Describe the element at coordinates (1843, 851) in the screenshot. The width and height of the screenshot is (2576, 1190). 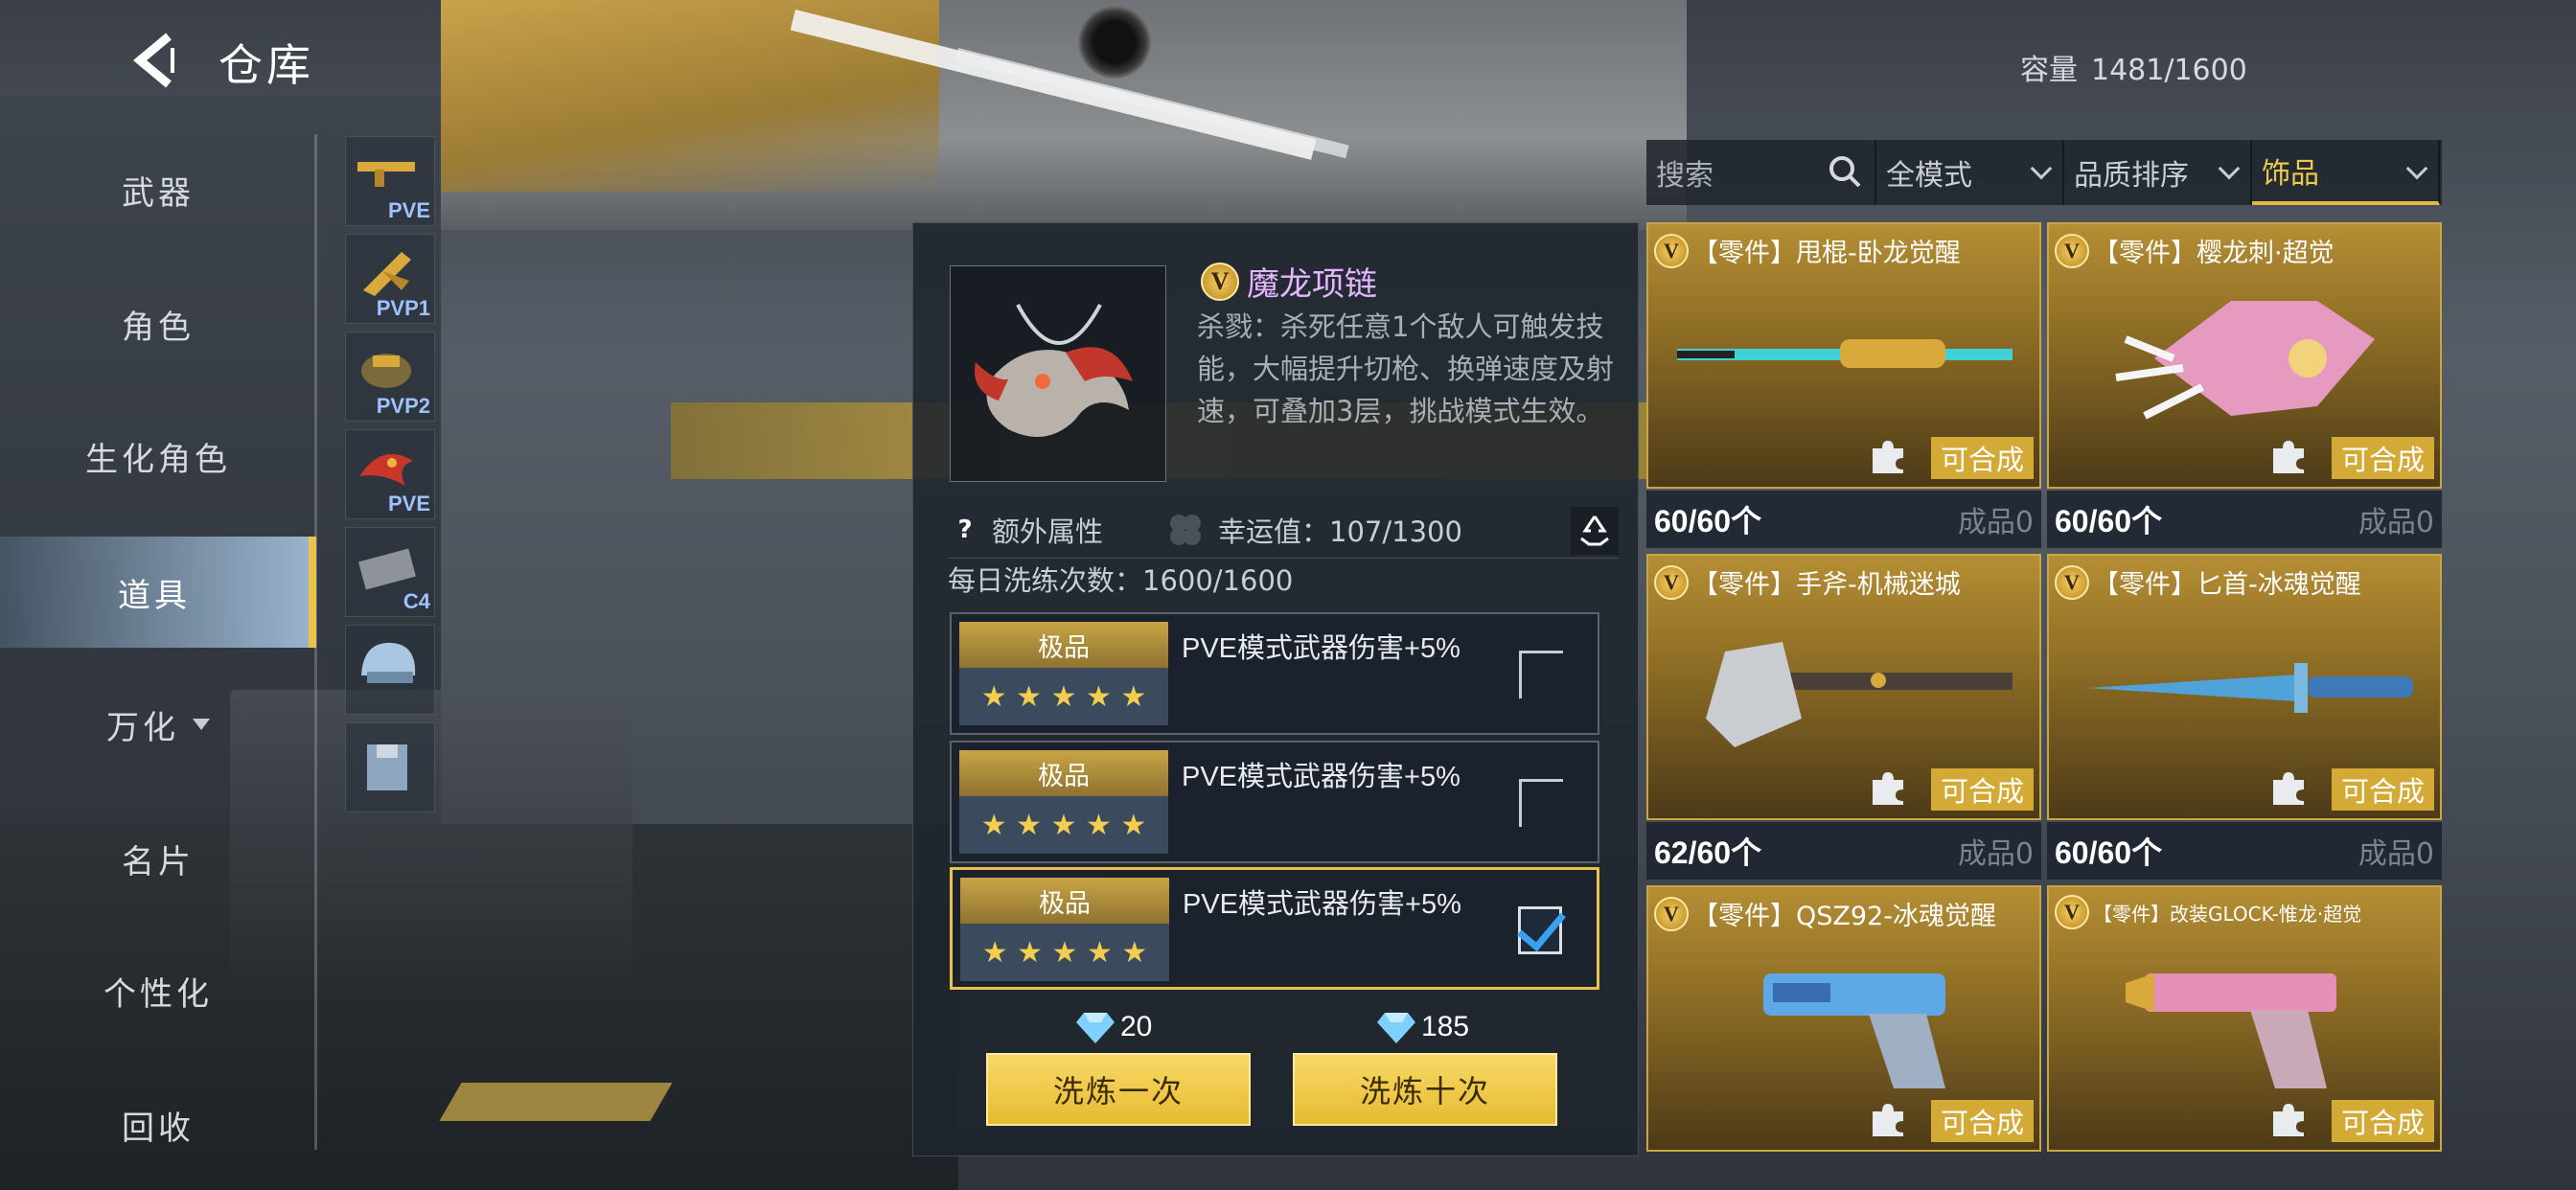
I see `card-footer: 62/60个 成品0` at that location.